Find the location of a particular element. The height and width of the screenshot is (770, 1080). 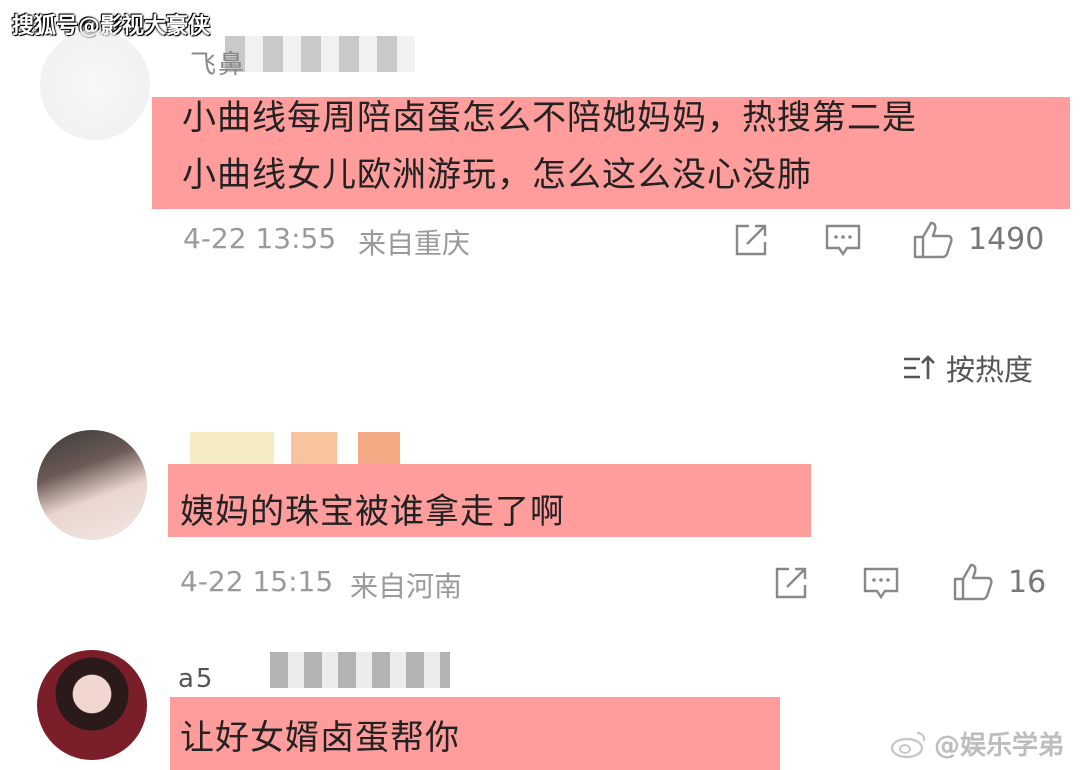

weibo-watermark: @娱乐学弟 is located at coordinates (977, 743).